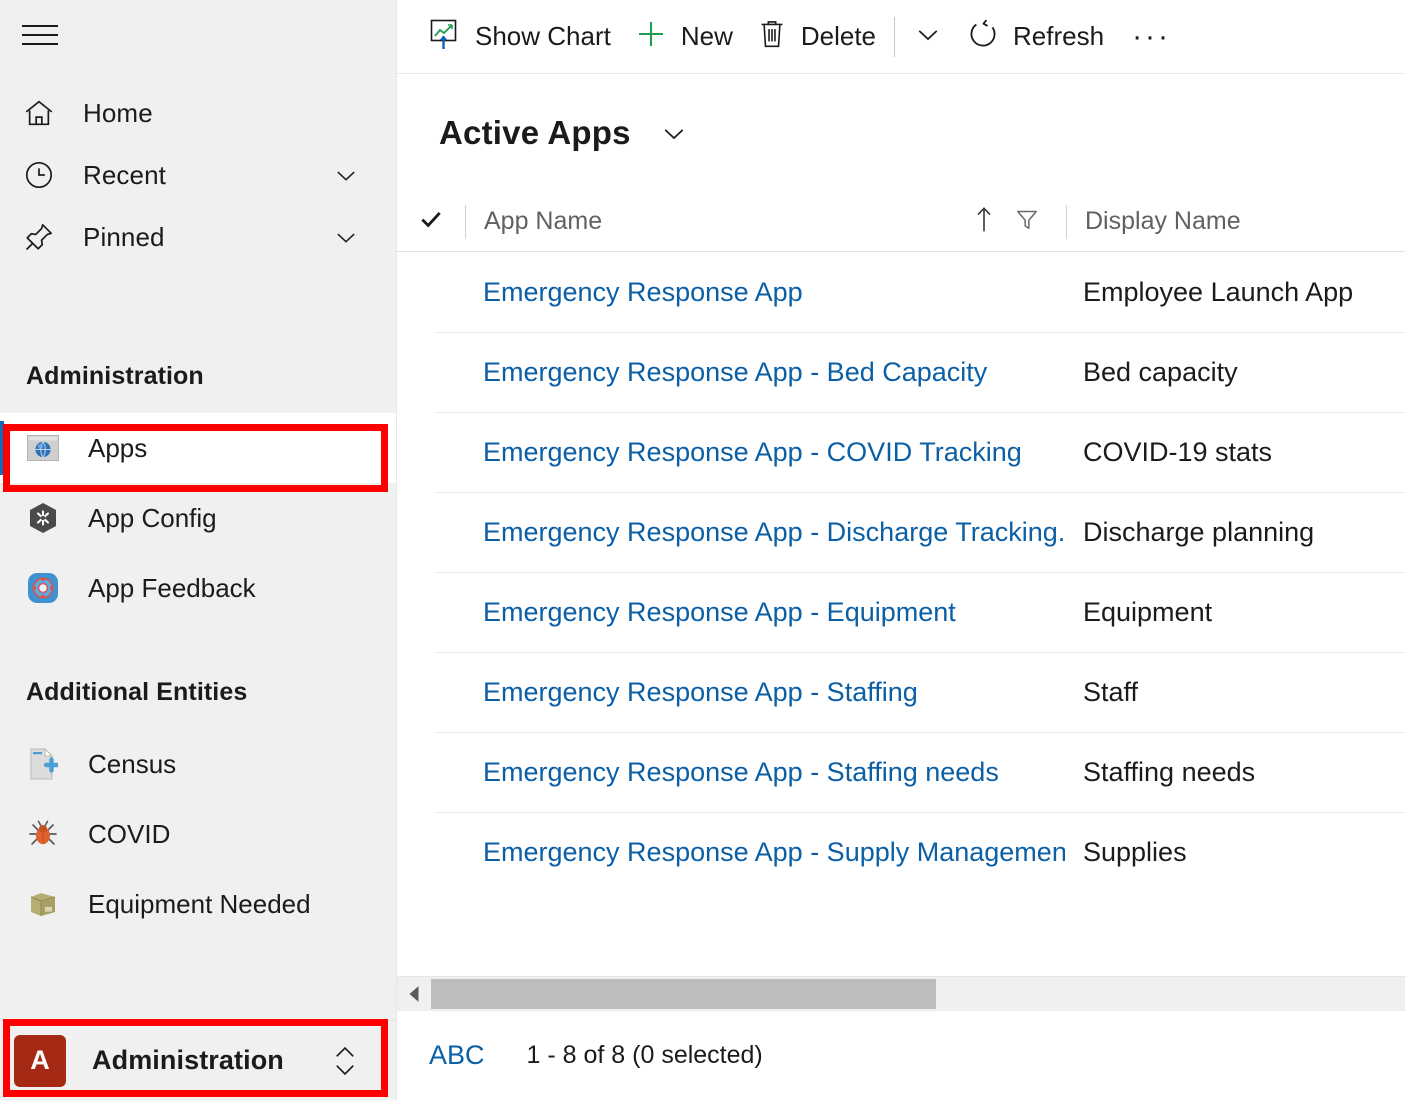 This screenshot has height=1100, width=1405. Describe the element at coordinates (198, 764) in the screenshot. I see `sidebar-item-census: Census` at that location.